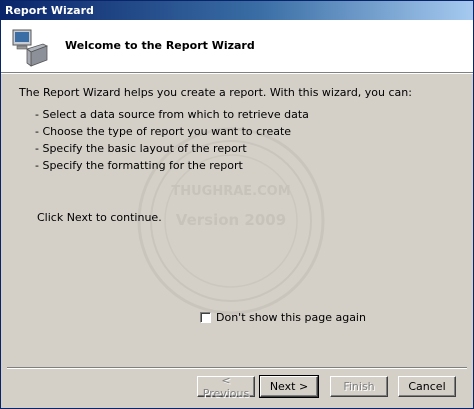 Image resolution: width=474 pixels, height=409 pixels. What do you see at coordinates (49, 10) in the screenshot?
I see `window-title: Report Wizard` at bounding box center [49, 10].